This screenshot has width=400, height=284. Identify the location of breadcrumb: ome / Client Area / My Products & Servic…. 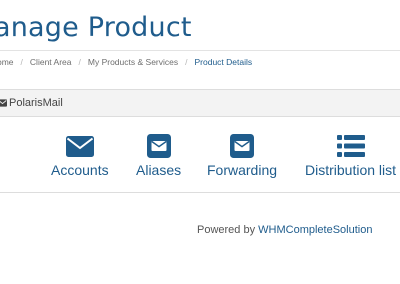
(126, 62).